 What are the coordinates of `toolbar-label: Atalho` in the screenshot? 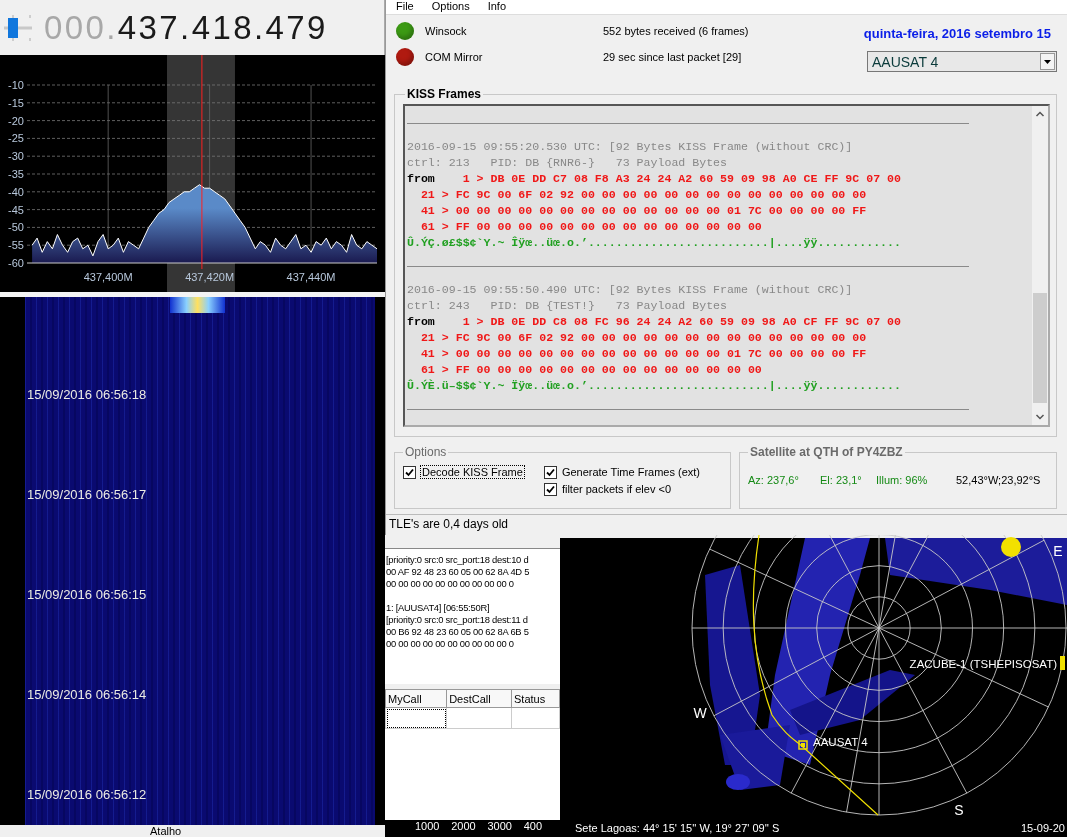 It's located at (166, 831).